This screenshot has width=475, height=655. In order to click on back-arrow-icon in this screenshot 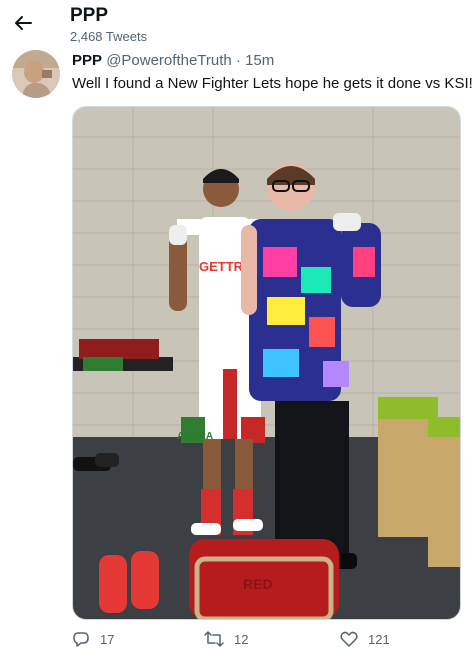, I will do `click(23, 23)`.